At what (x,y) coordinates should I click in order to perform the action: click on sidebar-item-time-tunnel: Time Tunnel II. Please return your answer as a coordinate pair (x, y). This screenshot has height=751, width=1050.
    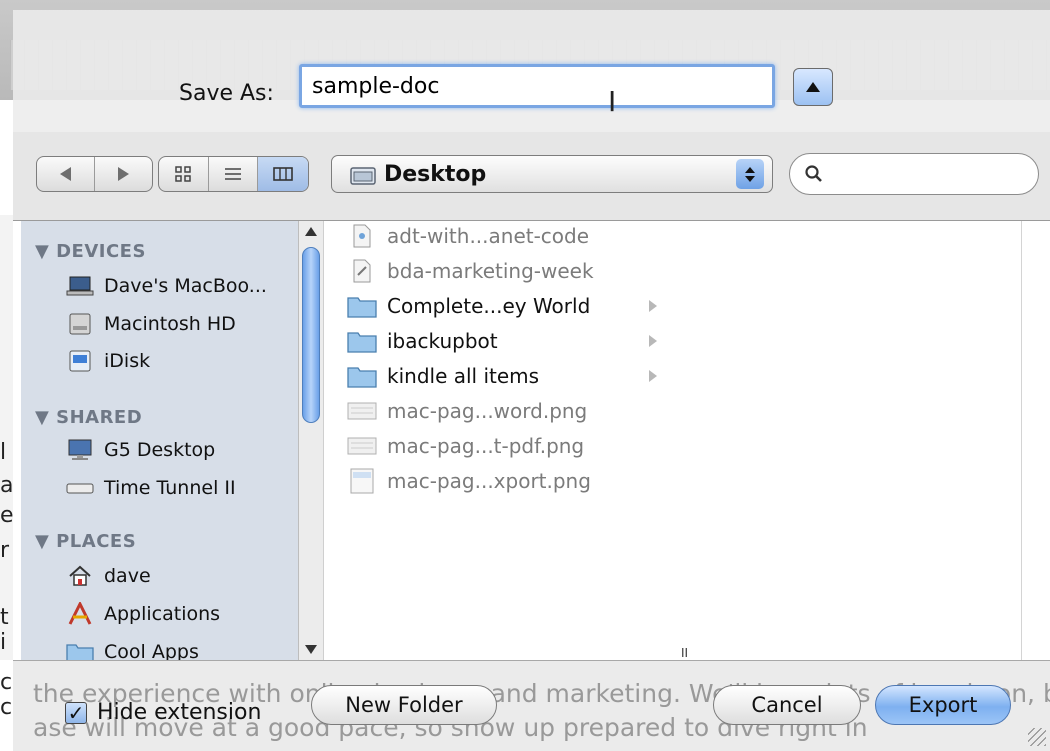
    Looking at the image, I should click on (151, 488).